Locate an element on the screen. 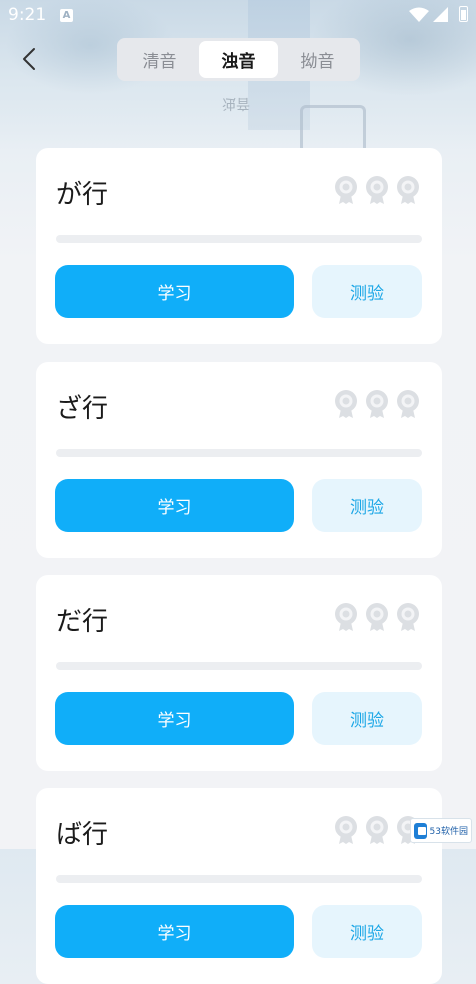  row-title: が行 is located at coordinates (82, 195).